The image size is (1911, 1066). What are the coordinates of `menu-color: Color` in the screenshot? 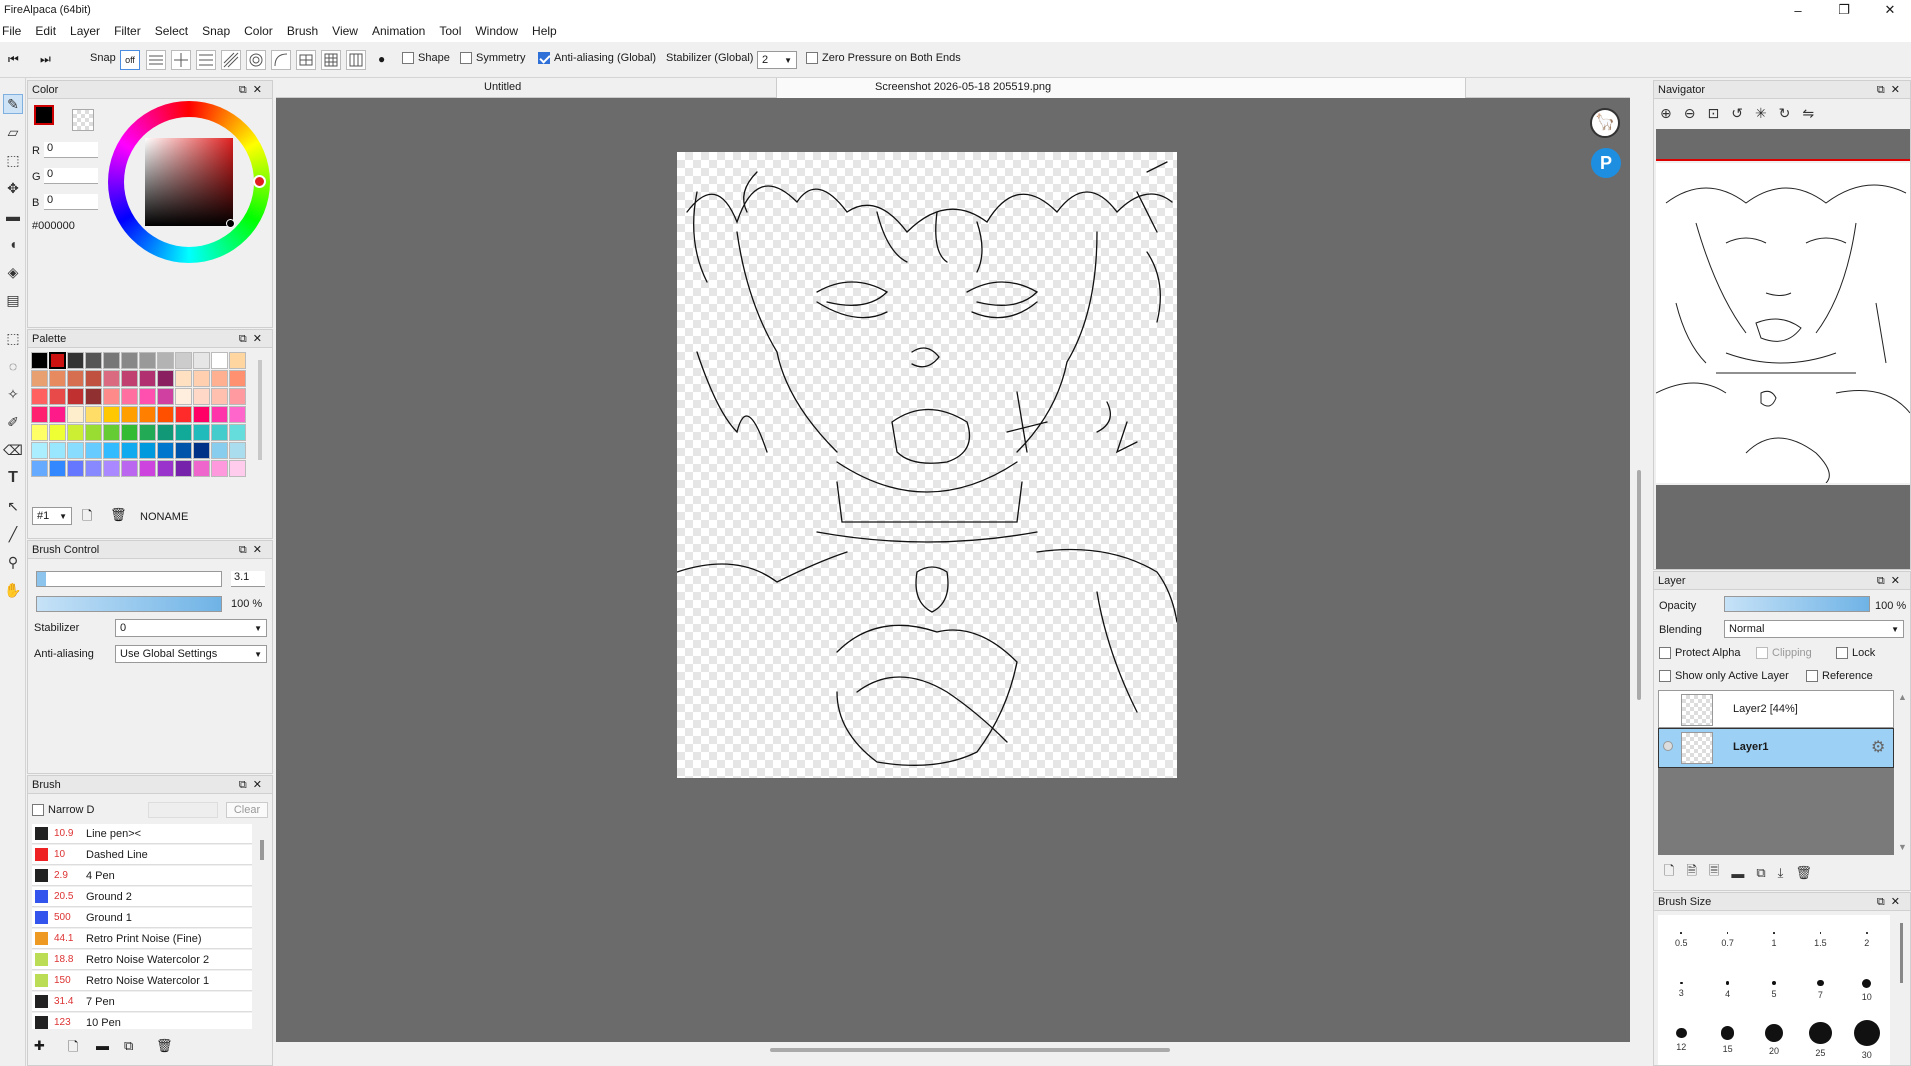 It's located at (258, 31).